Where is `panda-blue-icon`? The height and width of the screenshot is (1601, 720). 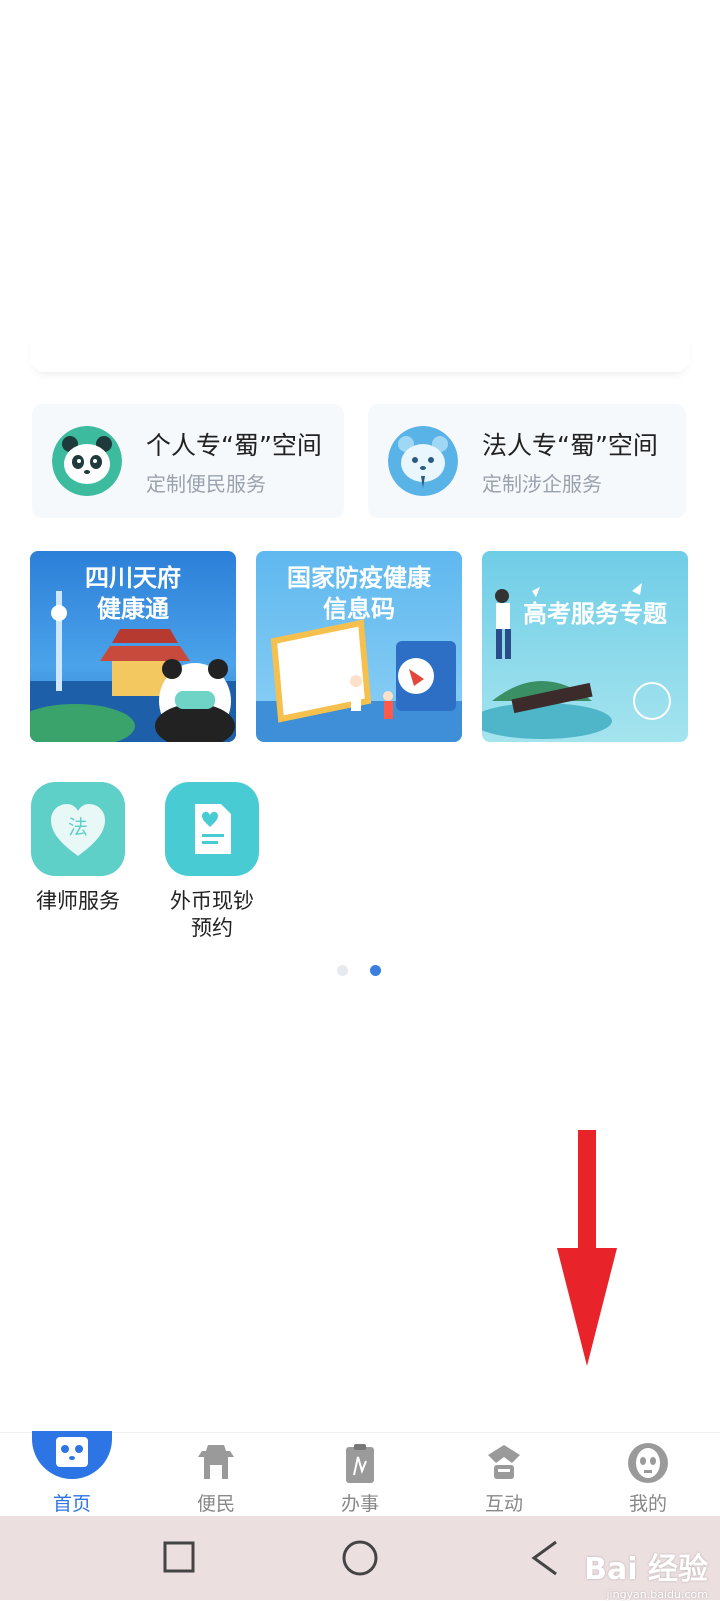
panda-blue-icon is located at coordinates (423, 461).